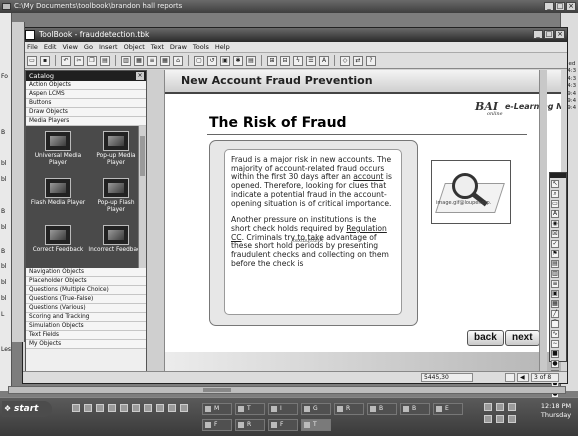 The image size is (578, 436). Describe the element at coordinates (86, 272) in the screenshot. I see `catalog-category: Navigation Objects` at that location.